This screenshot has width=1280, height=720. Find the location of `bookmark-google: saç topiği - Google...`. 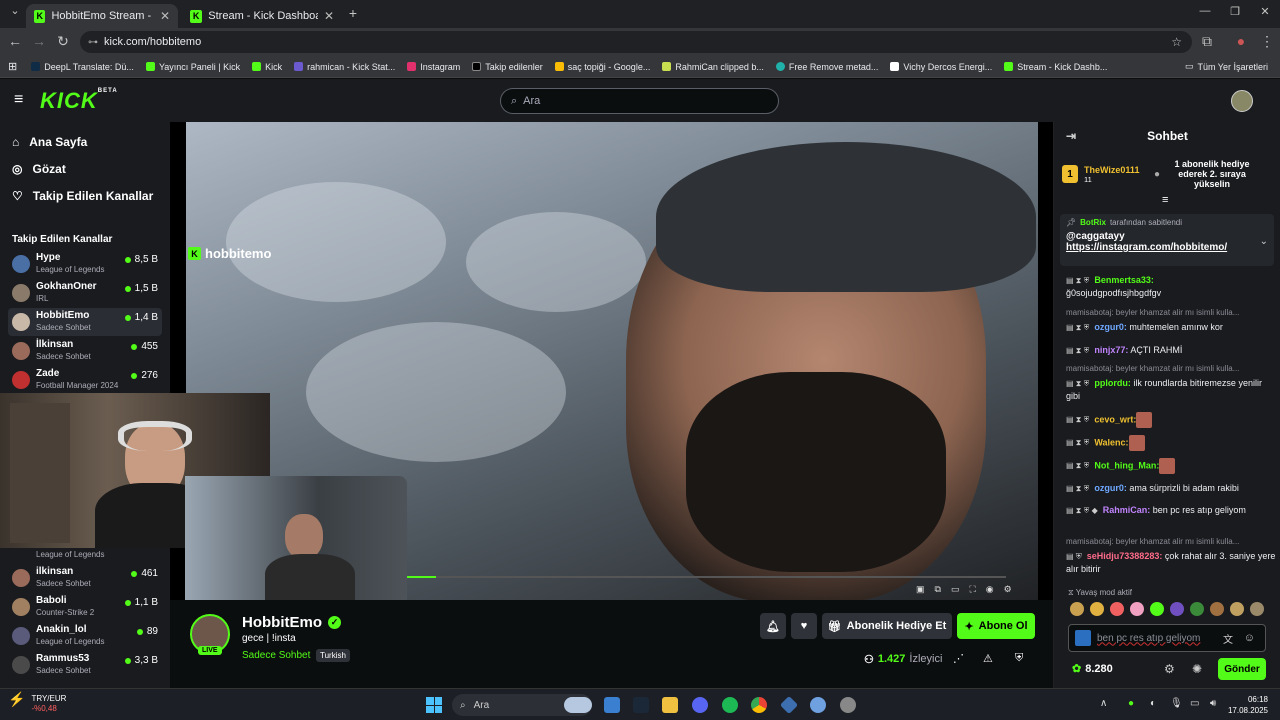

bookmark-google: saç topiği - Google... is located at coordinates (602, 67).